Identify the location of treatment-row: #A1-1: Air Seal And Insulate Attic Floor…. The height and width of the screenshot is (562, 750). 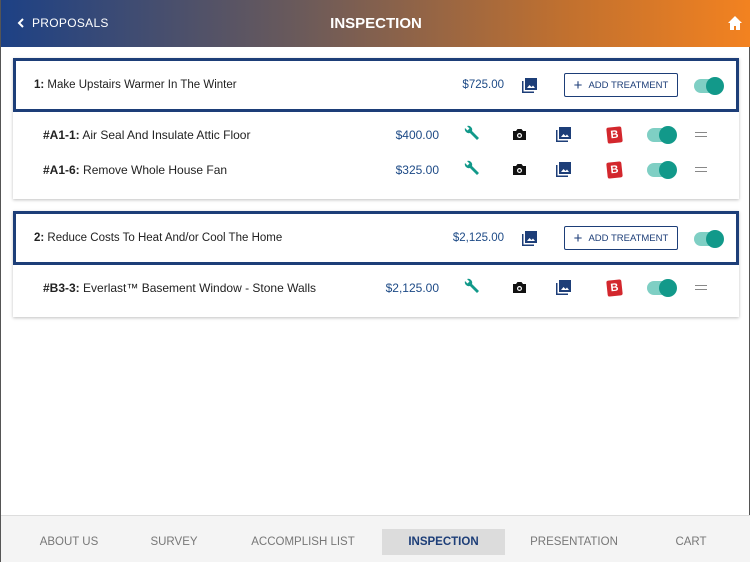
(376, 134).